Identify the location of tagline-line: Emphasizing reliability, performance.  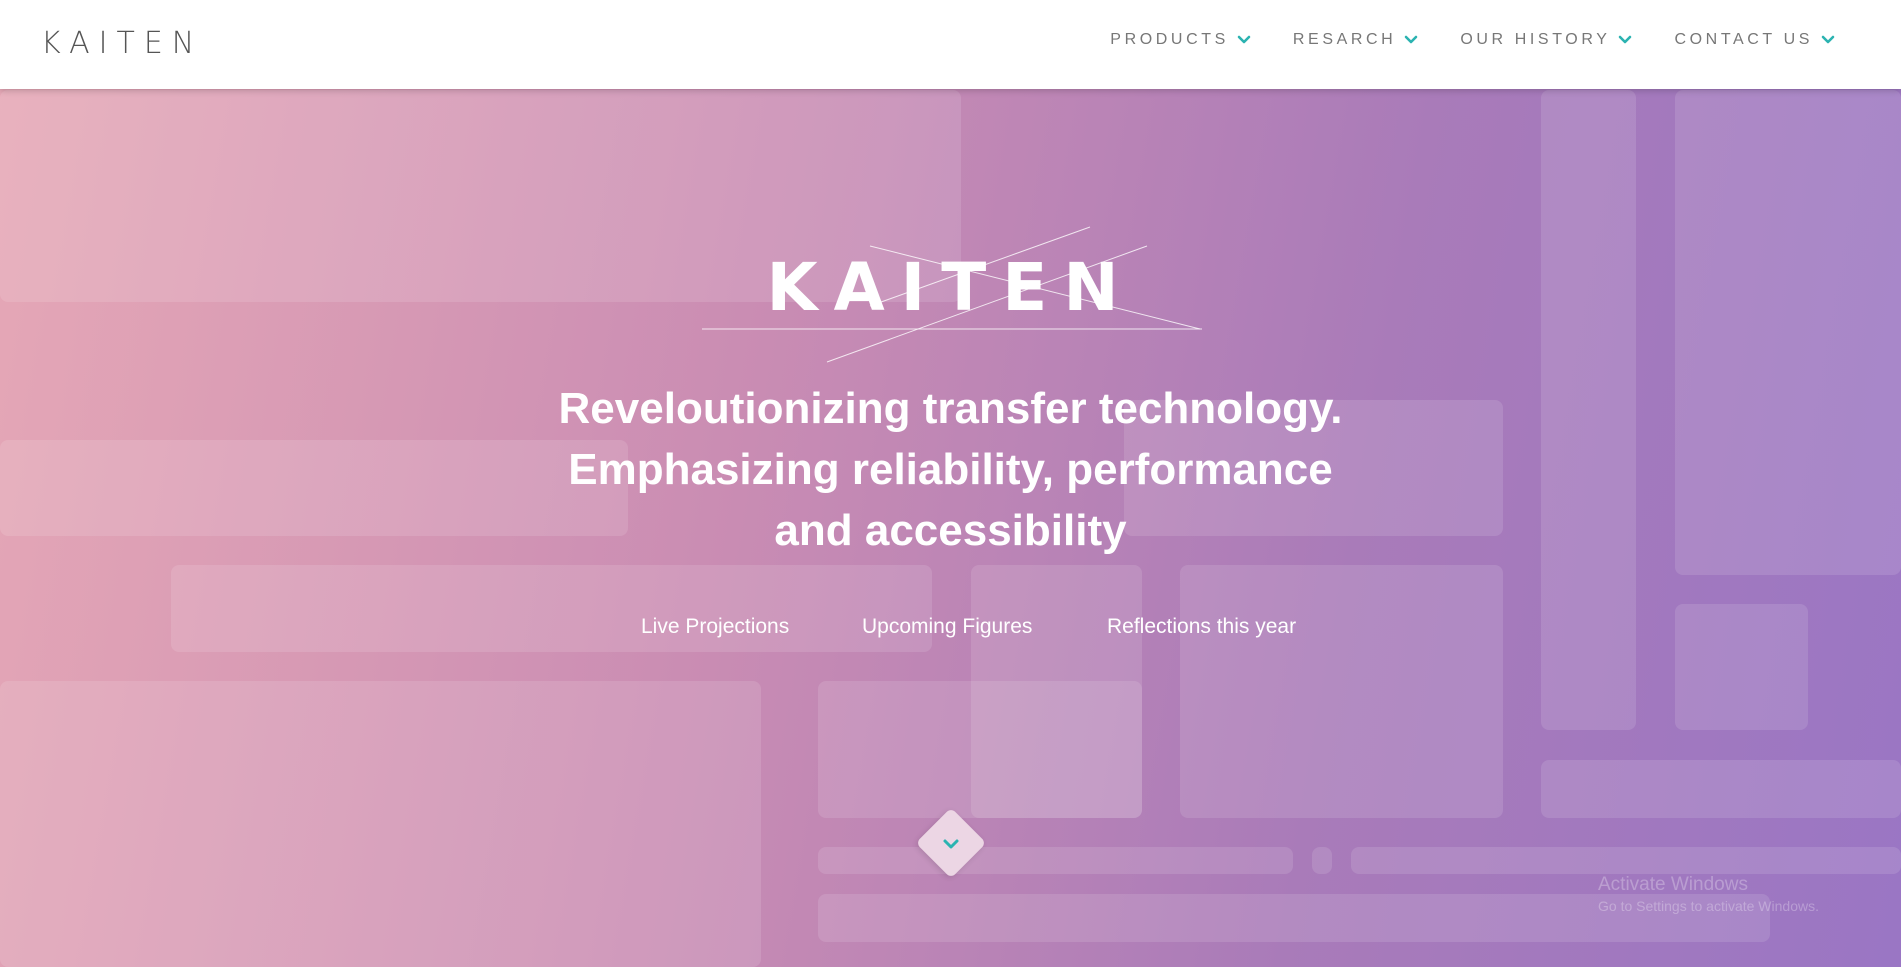
(950, 469).